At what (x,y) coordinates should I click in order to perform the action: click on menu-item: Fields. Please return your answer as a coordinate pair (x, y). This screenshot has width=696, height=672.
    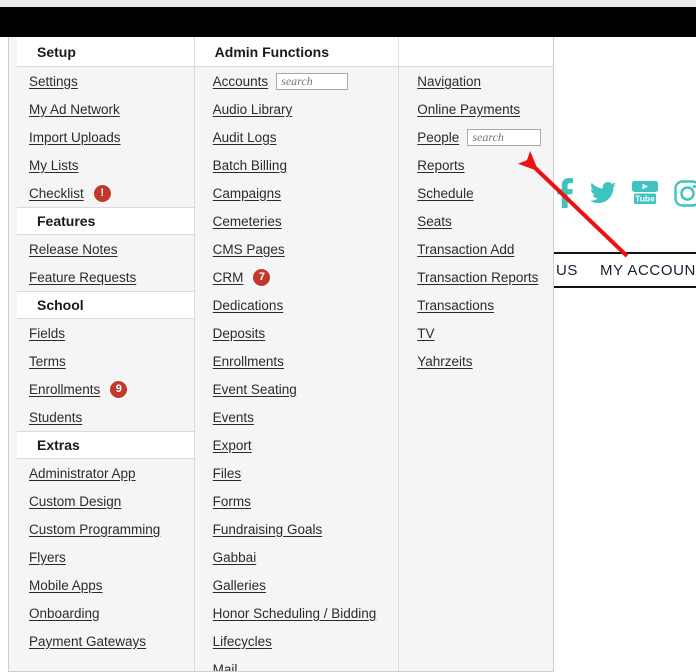
    Looking at the image, I should click on (101, 333).